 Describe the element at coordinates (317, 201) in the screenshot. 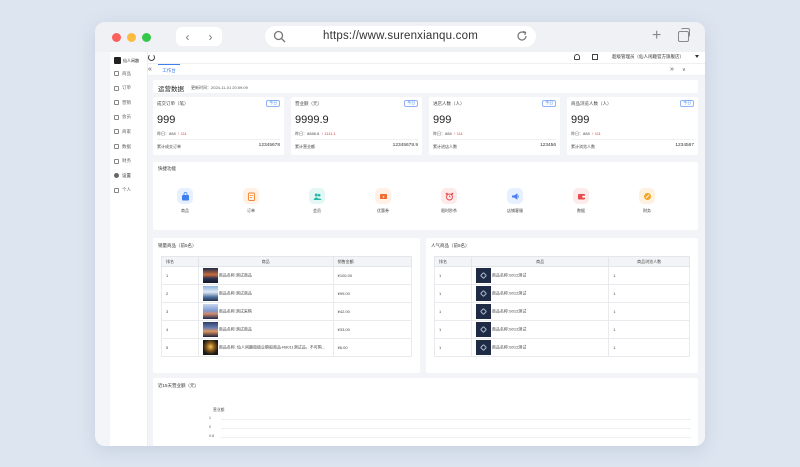

I see `quick-item: 会员` at that location.